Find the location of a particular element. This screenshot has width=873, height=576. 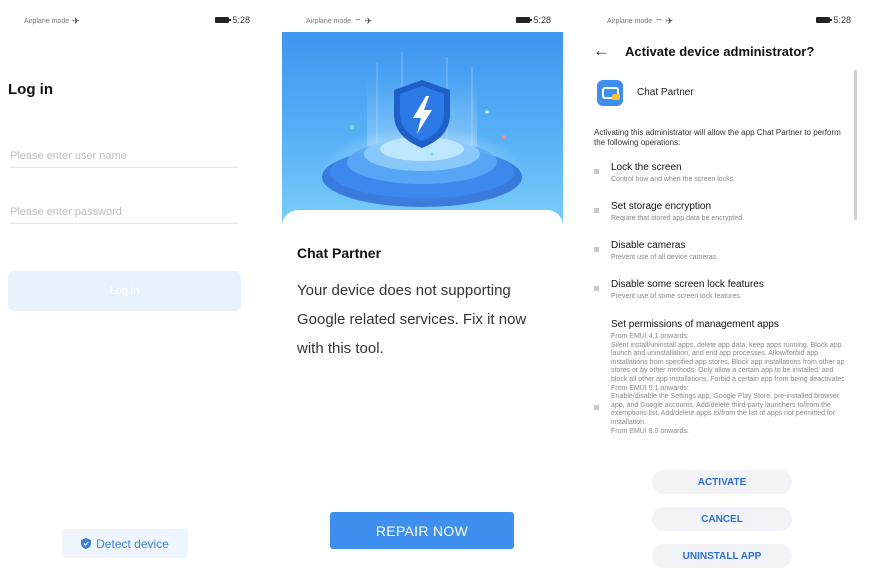

chat-partner-app-icon is located at coordinates (610, 93).